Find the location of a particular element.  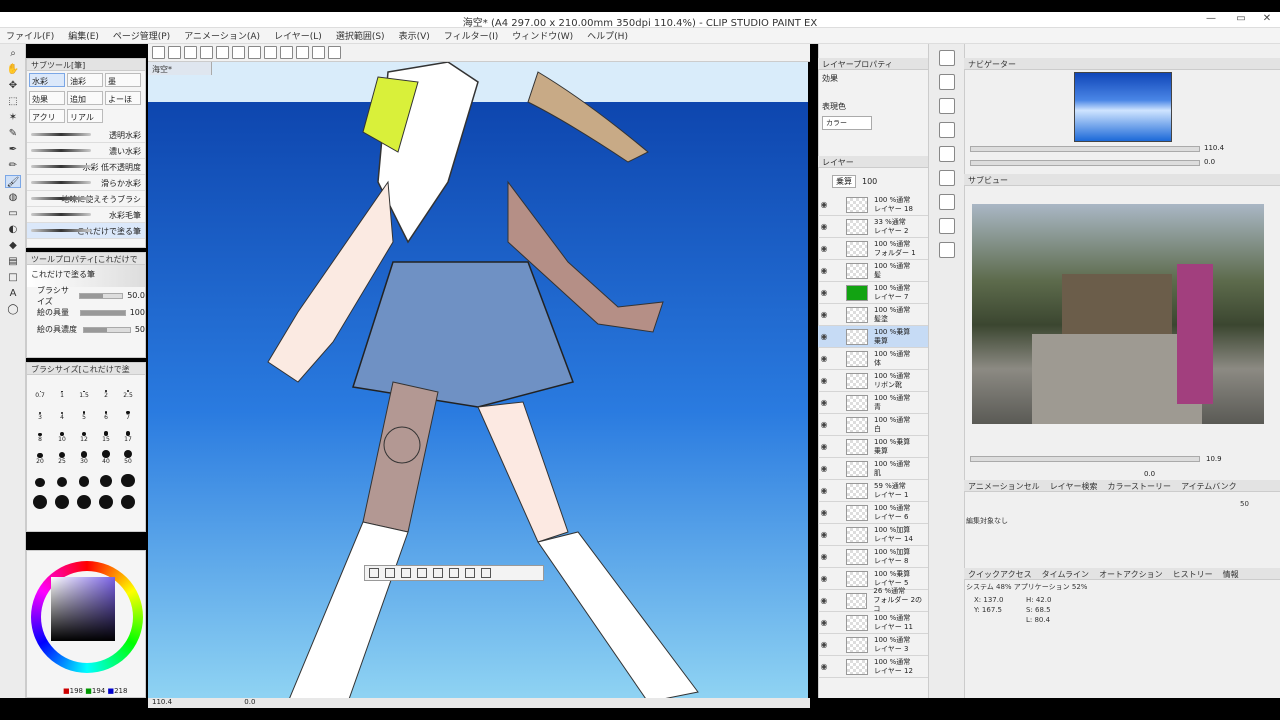

brush-size-option: 20 is located at coordinates (40, 455).